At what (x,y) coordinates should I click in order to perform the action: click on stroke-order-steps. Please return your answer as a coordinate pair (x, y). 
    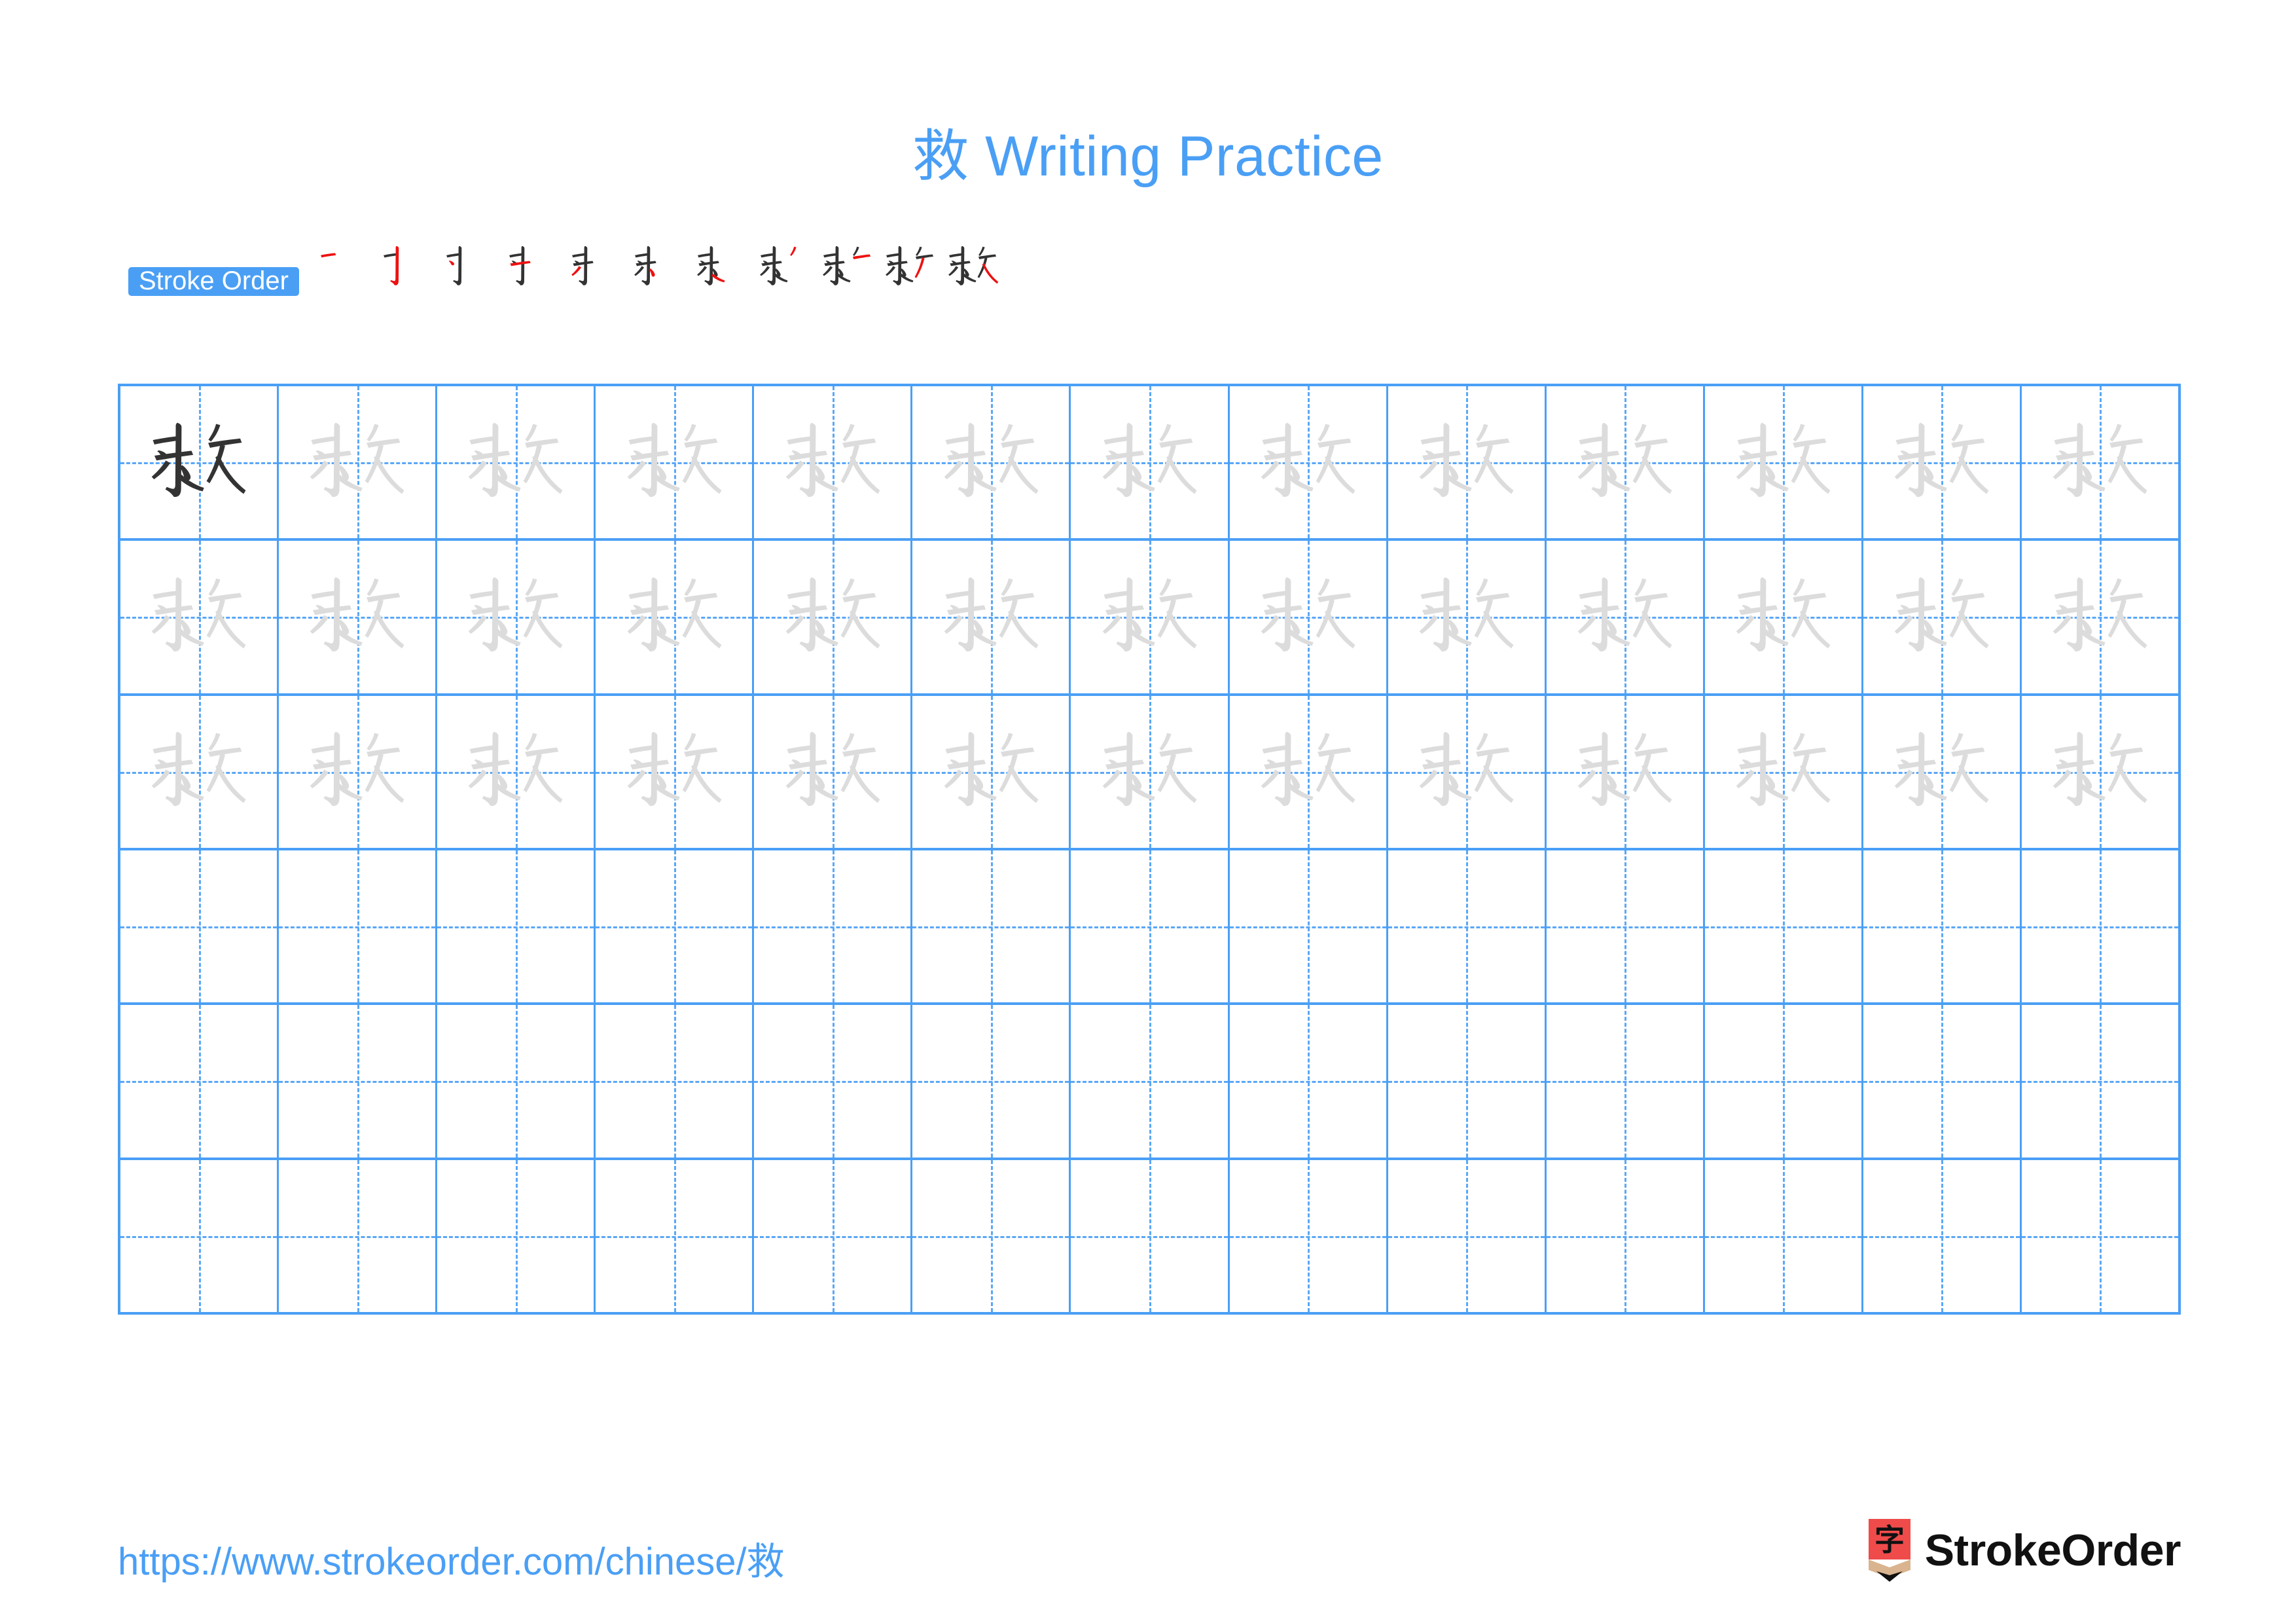
    Looking at the image, I should click on (659, 282).